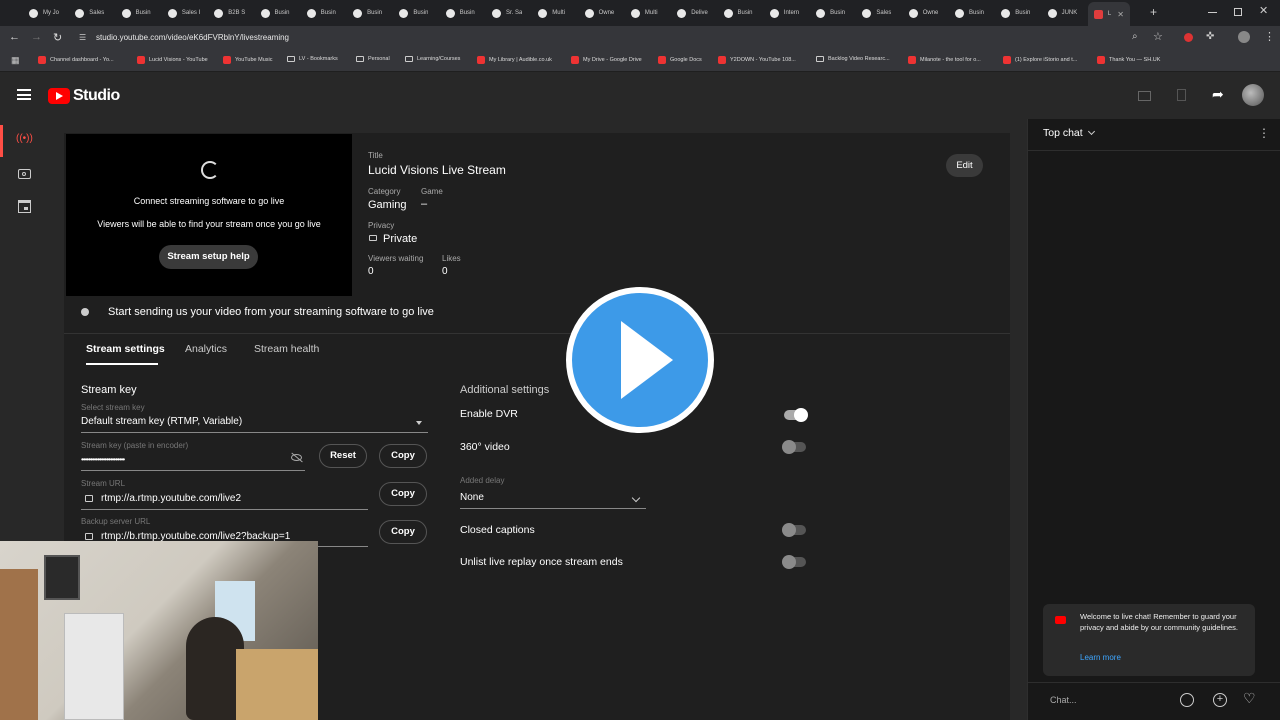 Image resolution: width=1280 pixels, height=720 pixels. What do you see at coordinates (419, 423) in the screenshot?
I see `chevron-down-icon` at bounding box center [419, 423].